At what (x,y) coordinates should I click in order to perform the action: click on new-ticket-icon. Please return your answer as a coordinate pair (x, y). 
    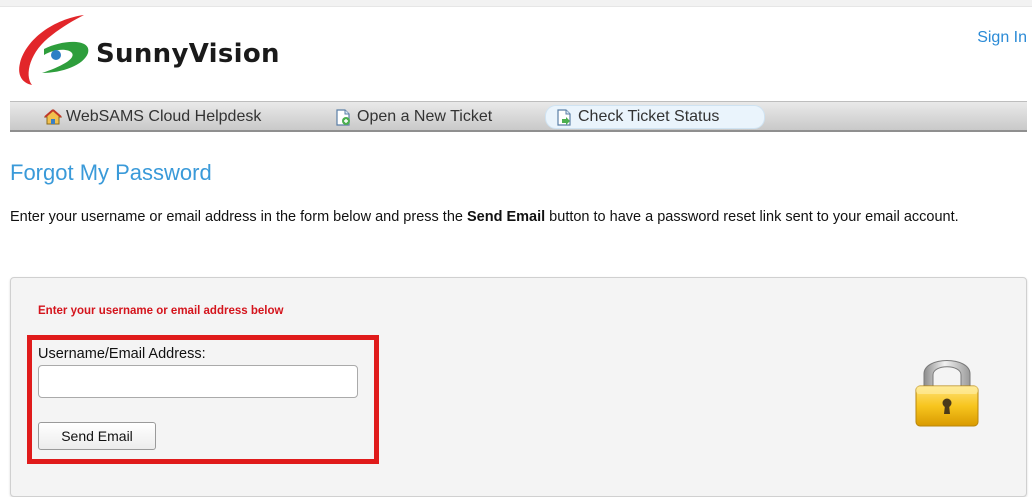
    Looking at the image, I should click on (343, 117).